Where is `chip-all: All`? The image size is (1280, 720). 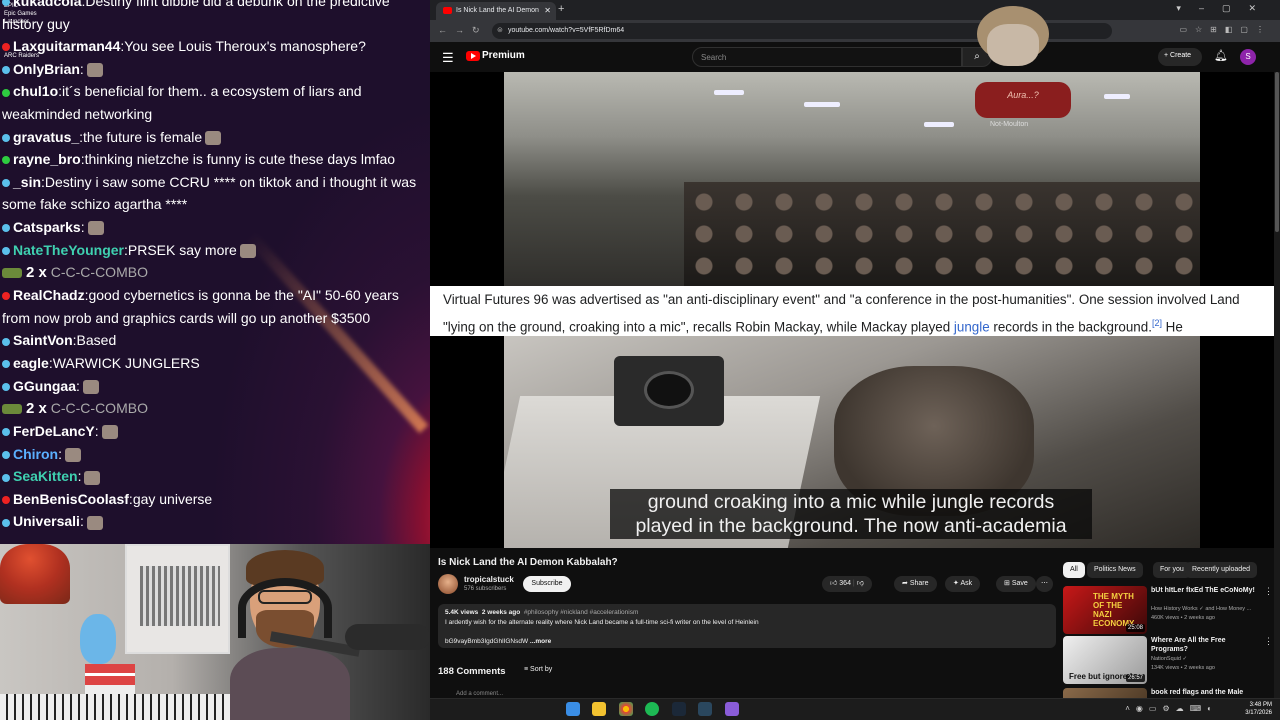 chip-all: All is located at coordinates (1074, 570).